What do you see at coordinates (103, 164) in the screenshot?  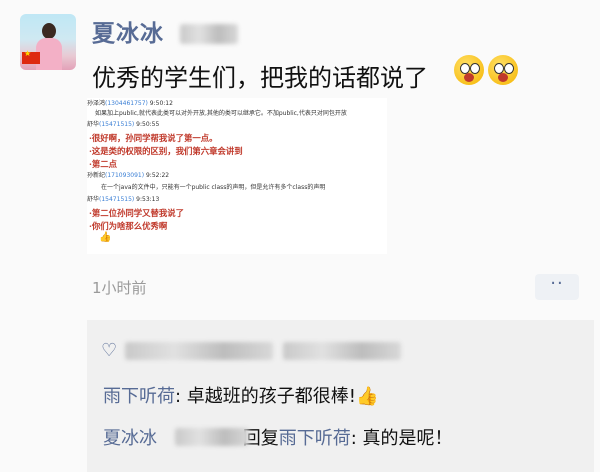 I see `chat-message: ·第二点` at bounding box center [103, 164].